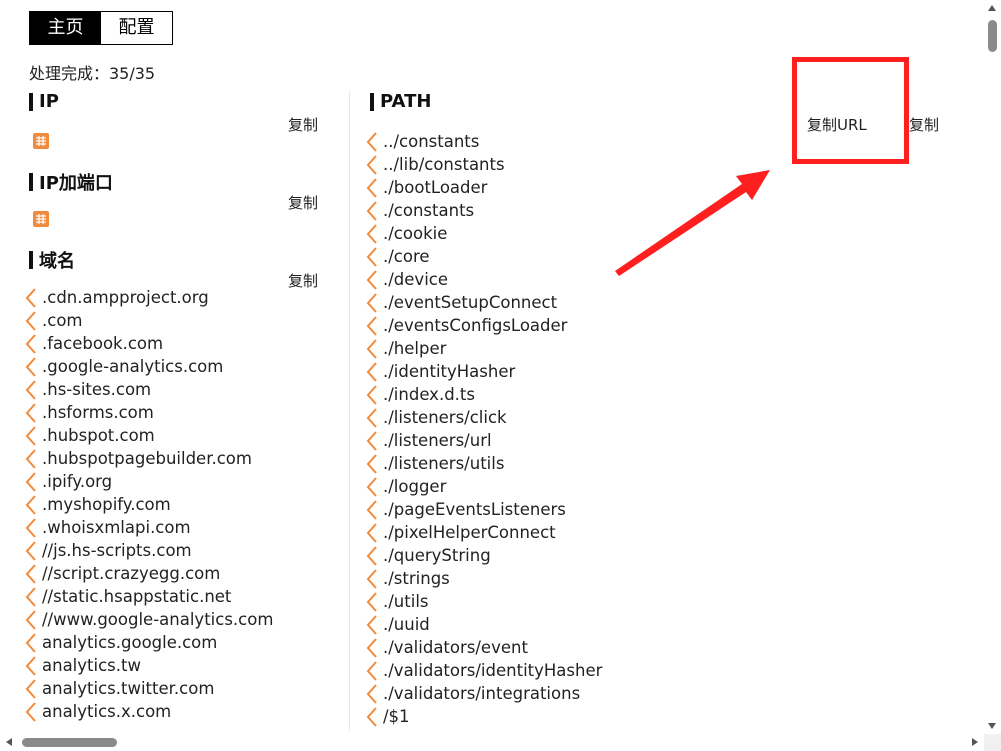  What do you see at coordinates (303, 202) in the screenshot?
I see `copy-ip-port-button: 复制` at bounding box center [303, 202].